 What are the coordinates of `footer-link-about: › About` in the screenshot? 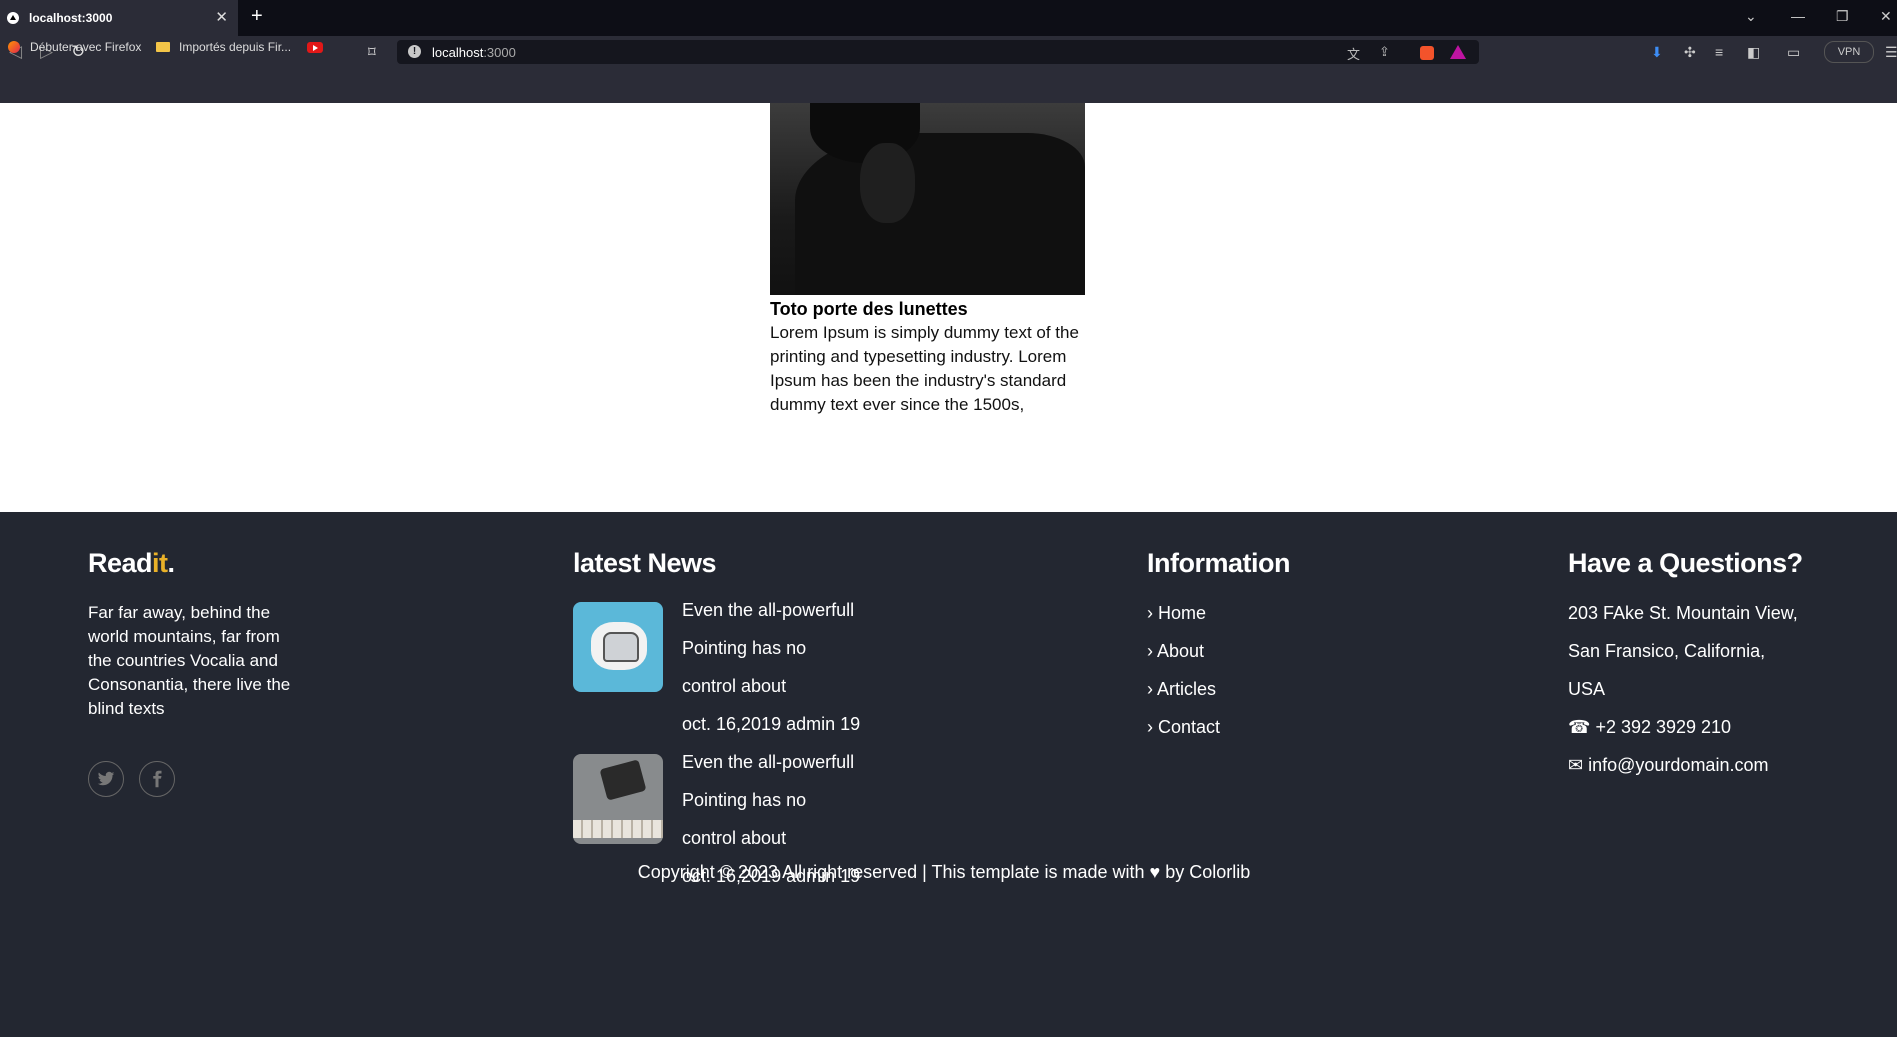 It's located at (1175, 651).